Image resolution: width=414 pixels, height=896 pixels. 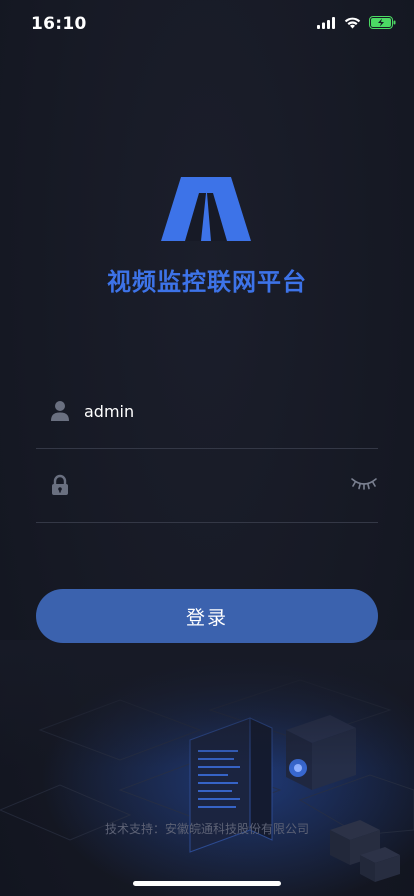 I want to click on wifi-icon, so click(x=352, y=22).